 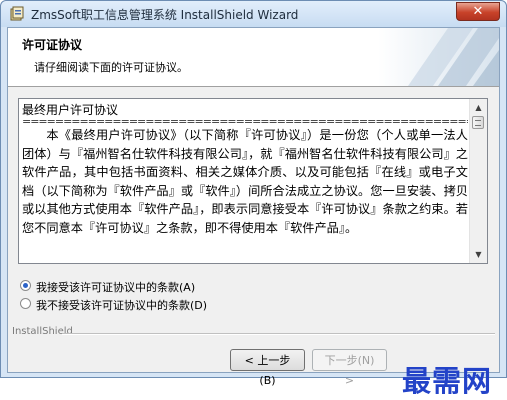 I want to click on footer-divider, so click(x=278, y=334).